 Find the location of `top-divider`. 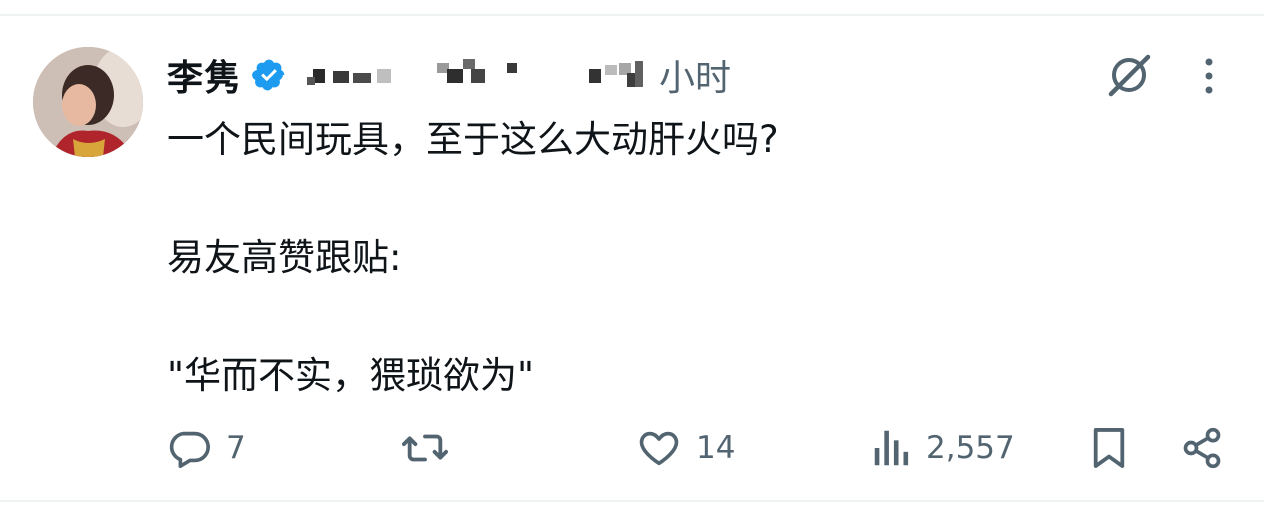

top-divider is located at coordinates (632, 15).